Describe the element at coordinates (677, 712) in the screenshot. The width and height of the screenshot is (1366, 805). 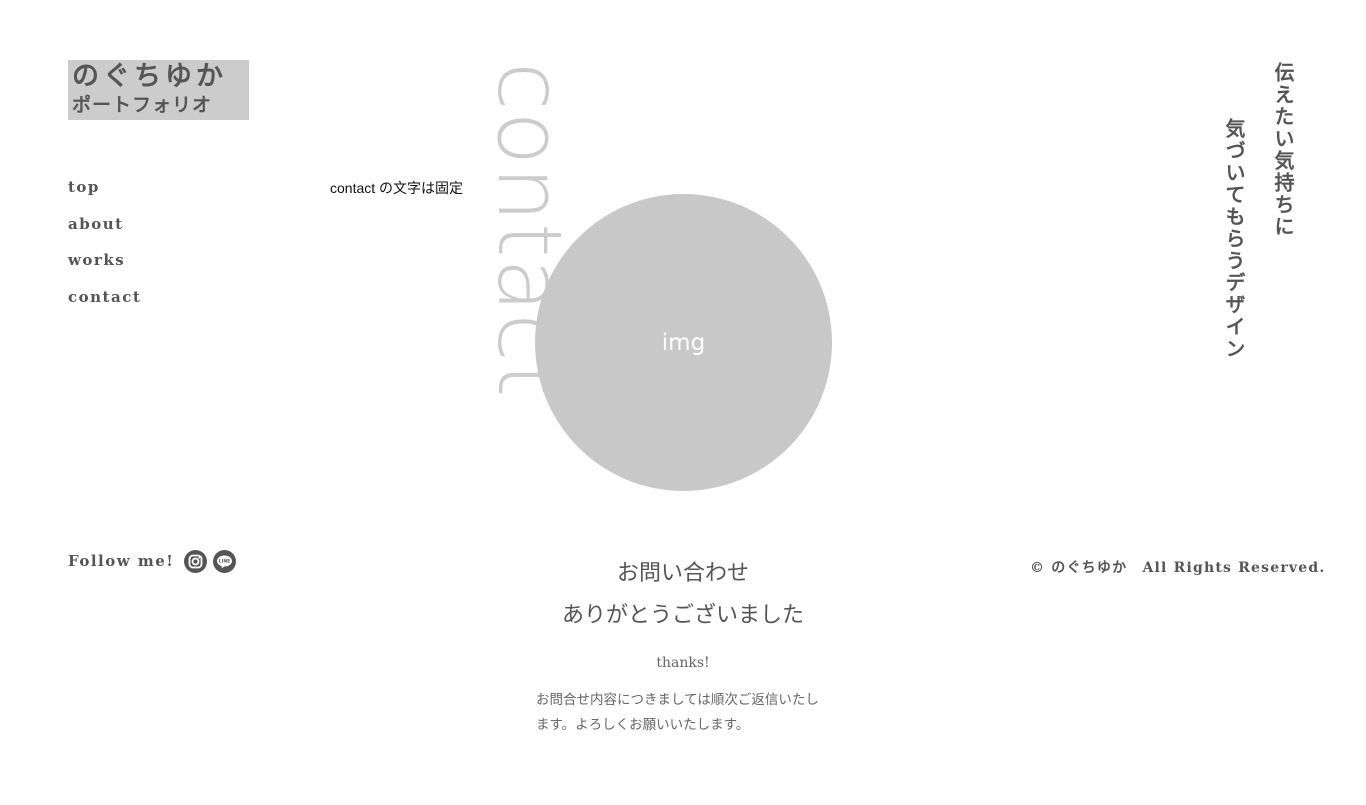
I see `thanks-message: お問合せ内容につきましては順次ご返信いたします。よろしくお願いいたします。` at that location.